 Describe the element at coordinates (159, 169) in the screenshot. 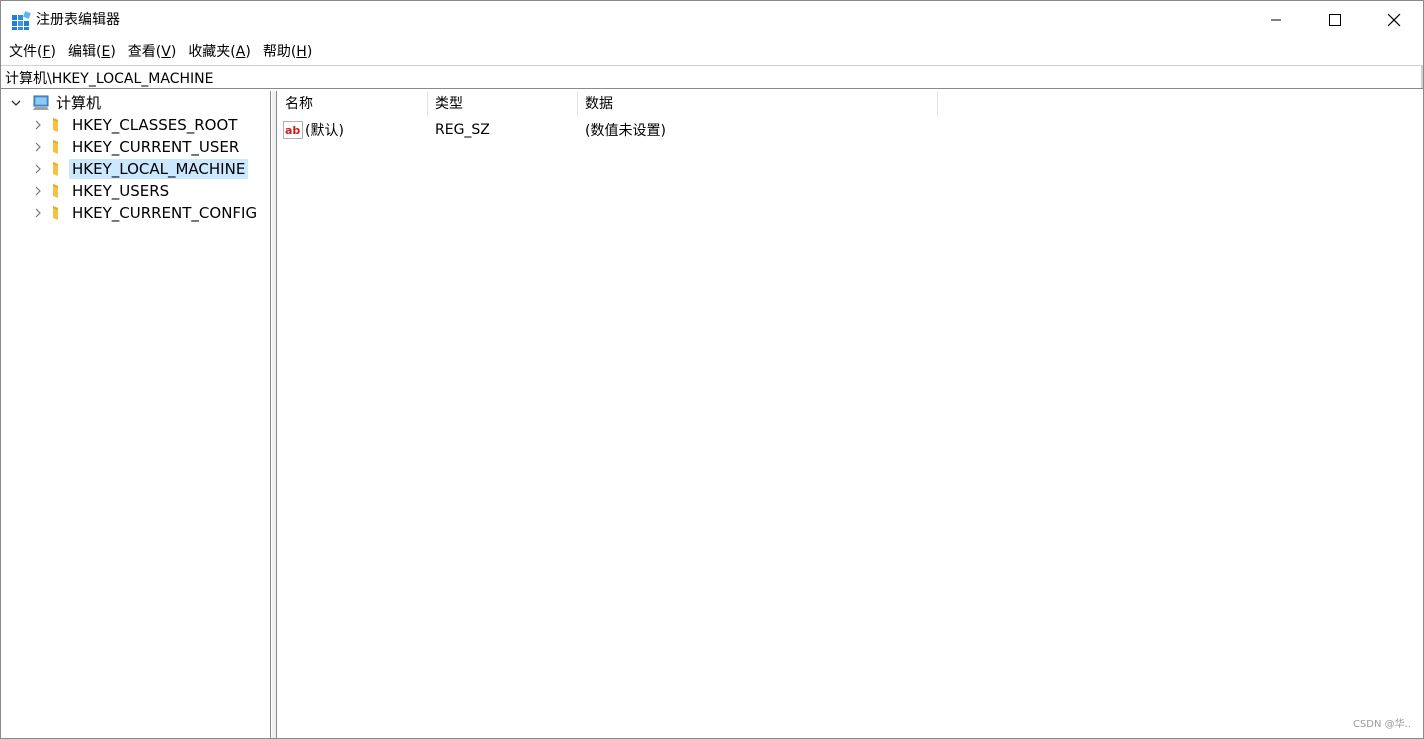

I see `tree-item-label-selected: HKEY_LOCAL_MACHINE` at that location.